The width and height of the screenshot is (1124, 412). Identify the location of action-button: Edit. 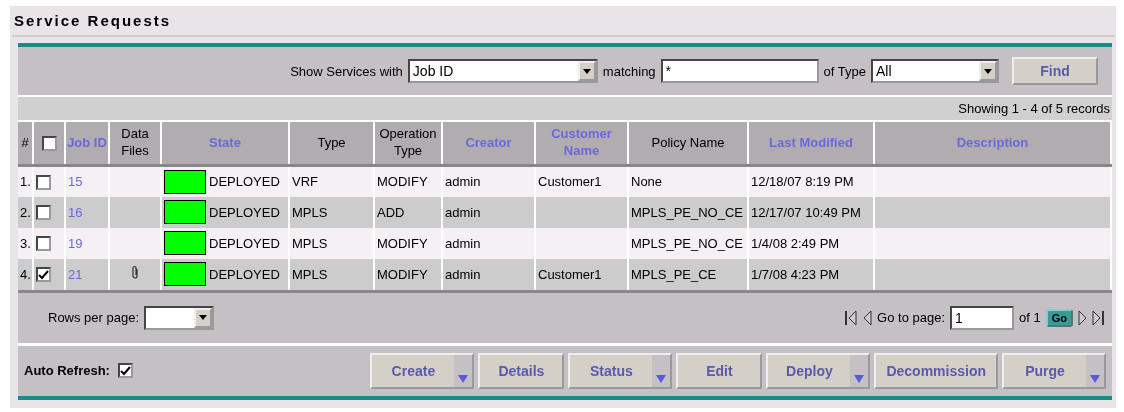
(719, 370).